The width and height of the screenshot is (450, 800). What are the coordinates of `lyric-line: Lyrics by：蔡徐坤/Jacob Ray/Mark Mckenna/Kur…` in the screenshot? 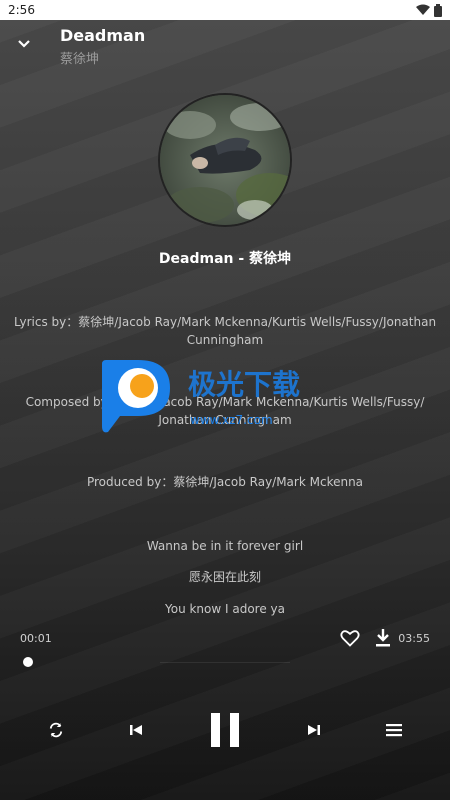 It's located at (225, 322).